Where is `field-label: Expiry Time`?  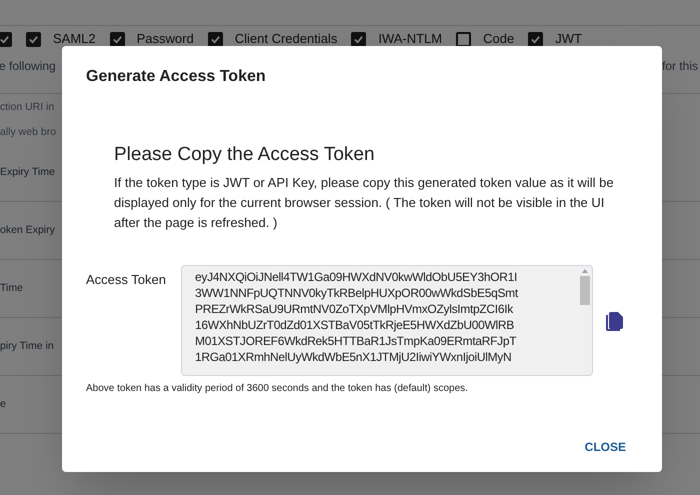 field-label: Expiry Time is located at coordinates (27, 172).